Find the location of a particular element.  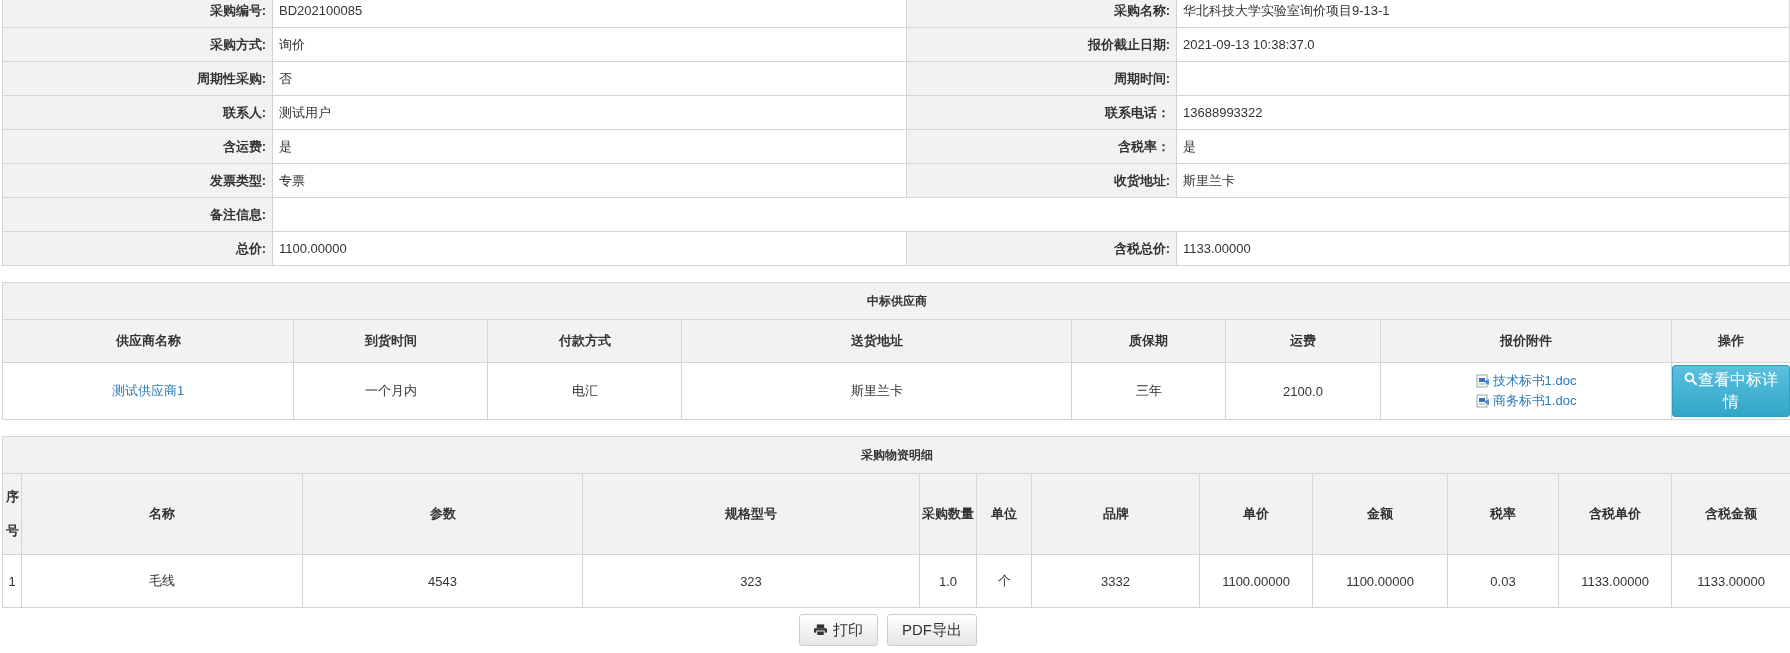

column-header: 品牌 is located at coordinates (1115, 514).